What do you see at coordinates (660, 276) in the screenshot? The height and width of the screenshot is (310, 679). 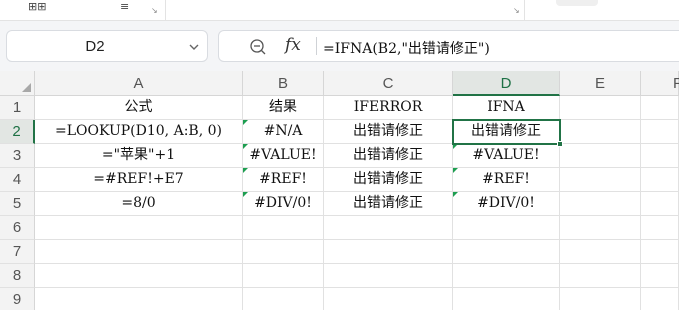 I see `cell-f8` at bounding box center [660, 276].